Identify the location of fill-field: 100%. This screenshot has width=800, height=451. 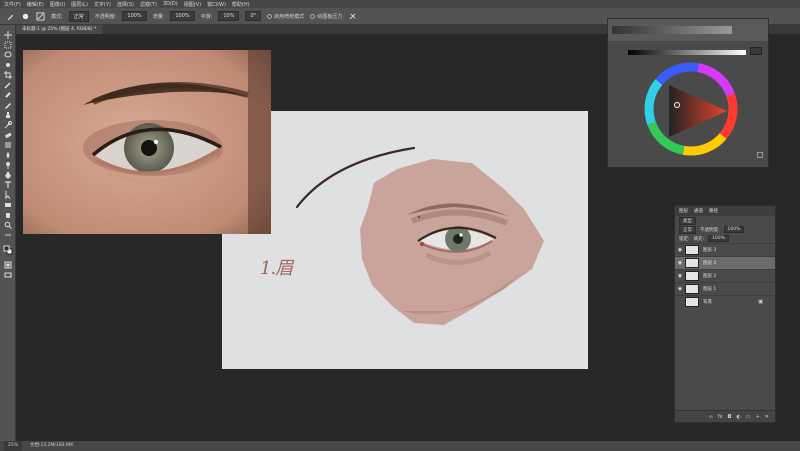
(718, 238).